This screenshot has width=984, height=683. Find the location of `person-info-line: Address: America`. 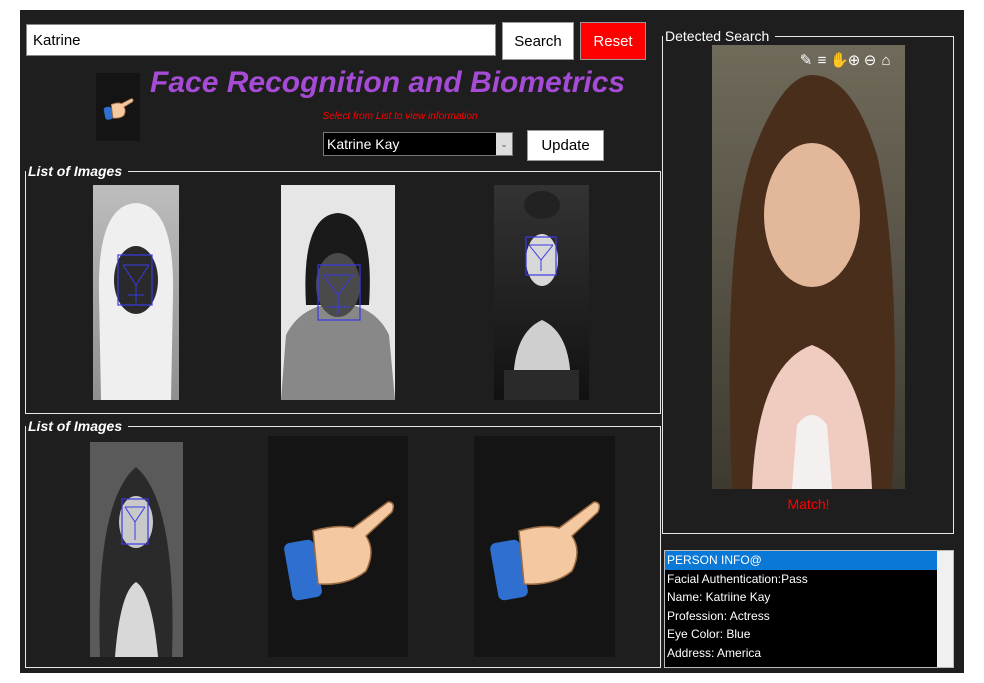

person-info-line: Address: America is located at coordinates (809, 653).